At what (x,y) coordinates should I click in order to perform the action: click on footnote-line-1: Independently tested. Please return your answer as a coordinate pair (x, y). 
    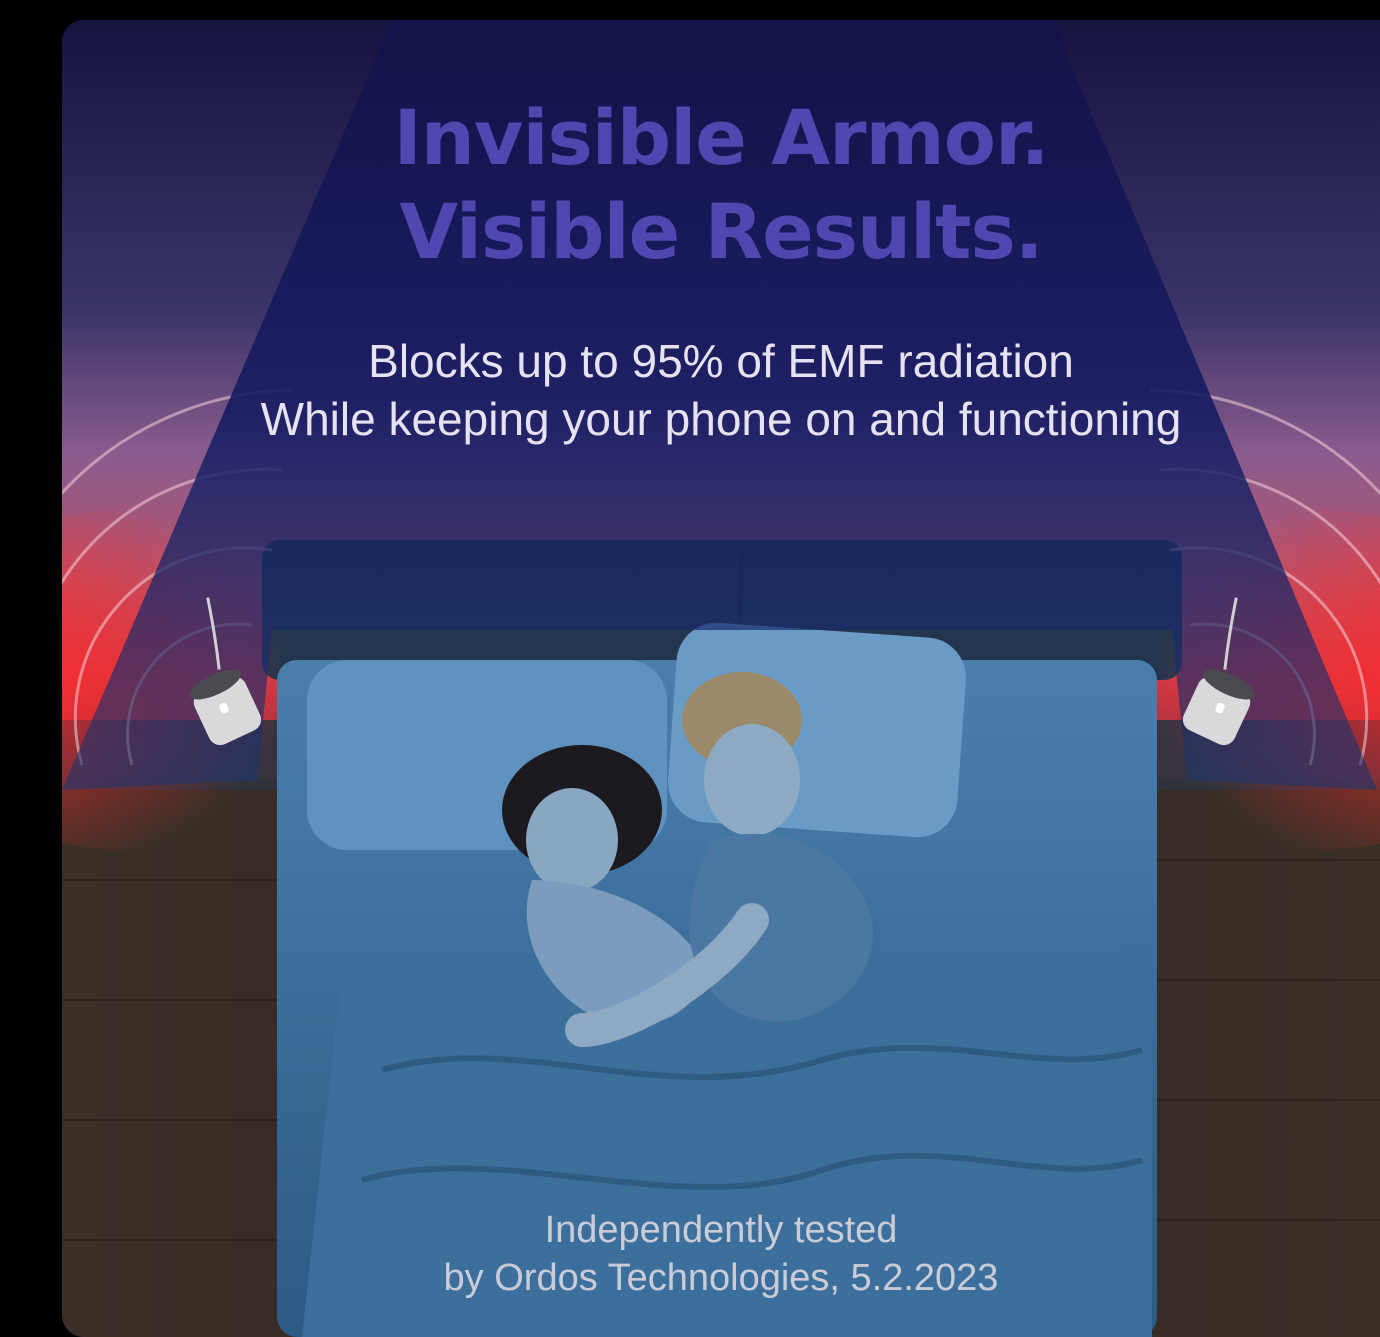
    Looking at the image, I should click on (721, 1230).